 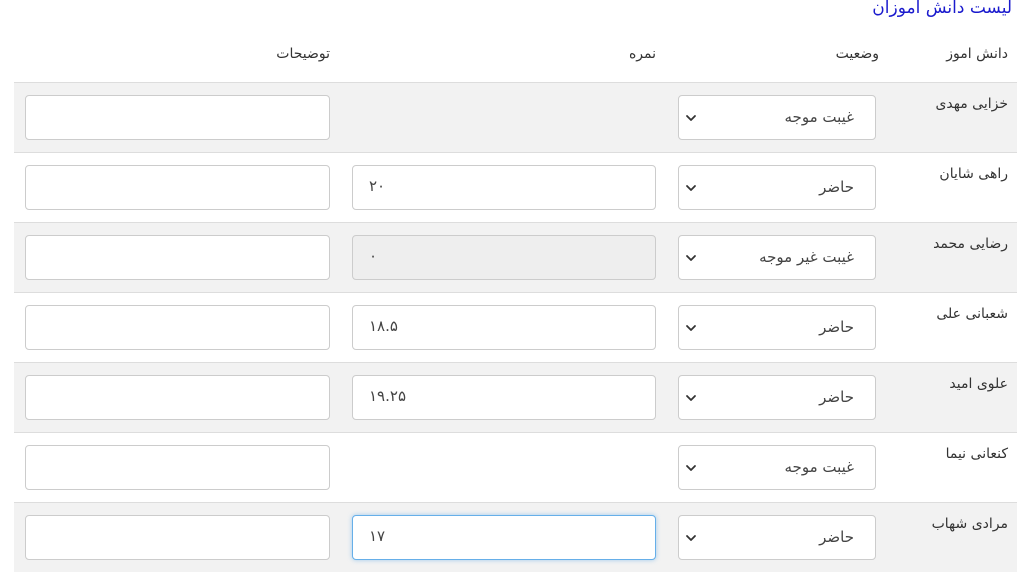 What do you see at coordinates (971, 104) in the screenshot?
I see `student-name: خزایی مهدی` at bounding box center [971, 104].